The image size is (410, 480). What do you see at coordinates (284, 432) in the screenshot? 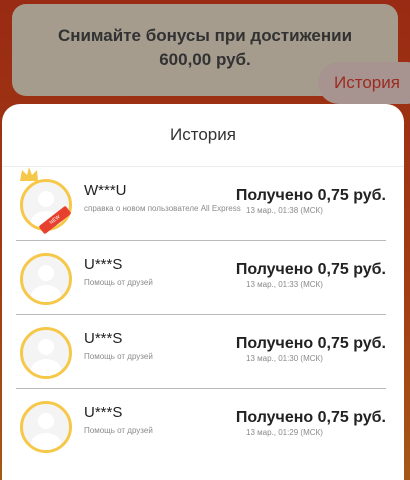
I see `item-time: 13 мар., 01:29 (МСК)` at bounding box center [284, 432].